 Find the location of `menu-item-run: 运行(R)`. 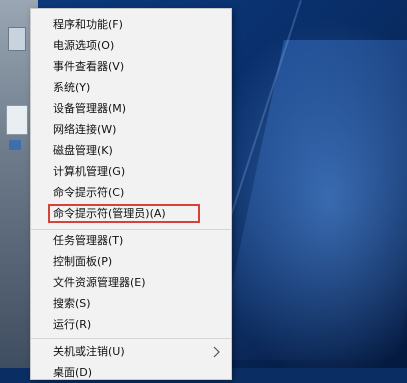

menu-item-run: 运行(R) is located at coordinates (131, 325).